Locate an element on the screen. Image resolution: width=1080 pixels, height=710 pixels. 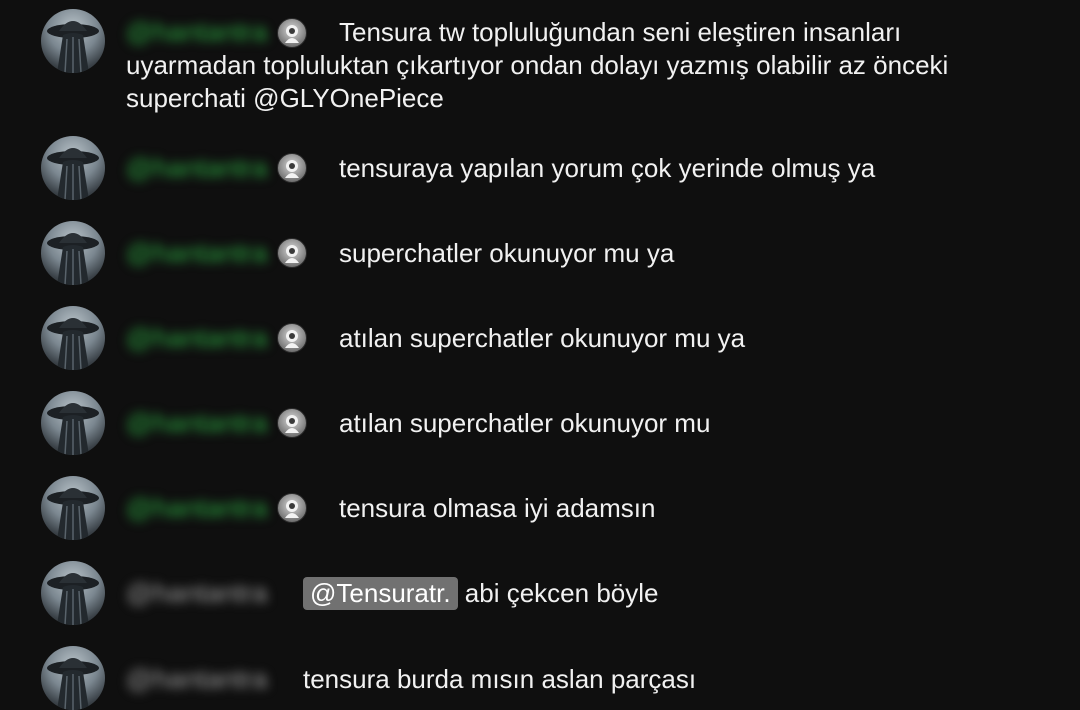
message-text: atılan superchatler okunuyor mu is located at coordinates (525, 423).